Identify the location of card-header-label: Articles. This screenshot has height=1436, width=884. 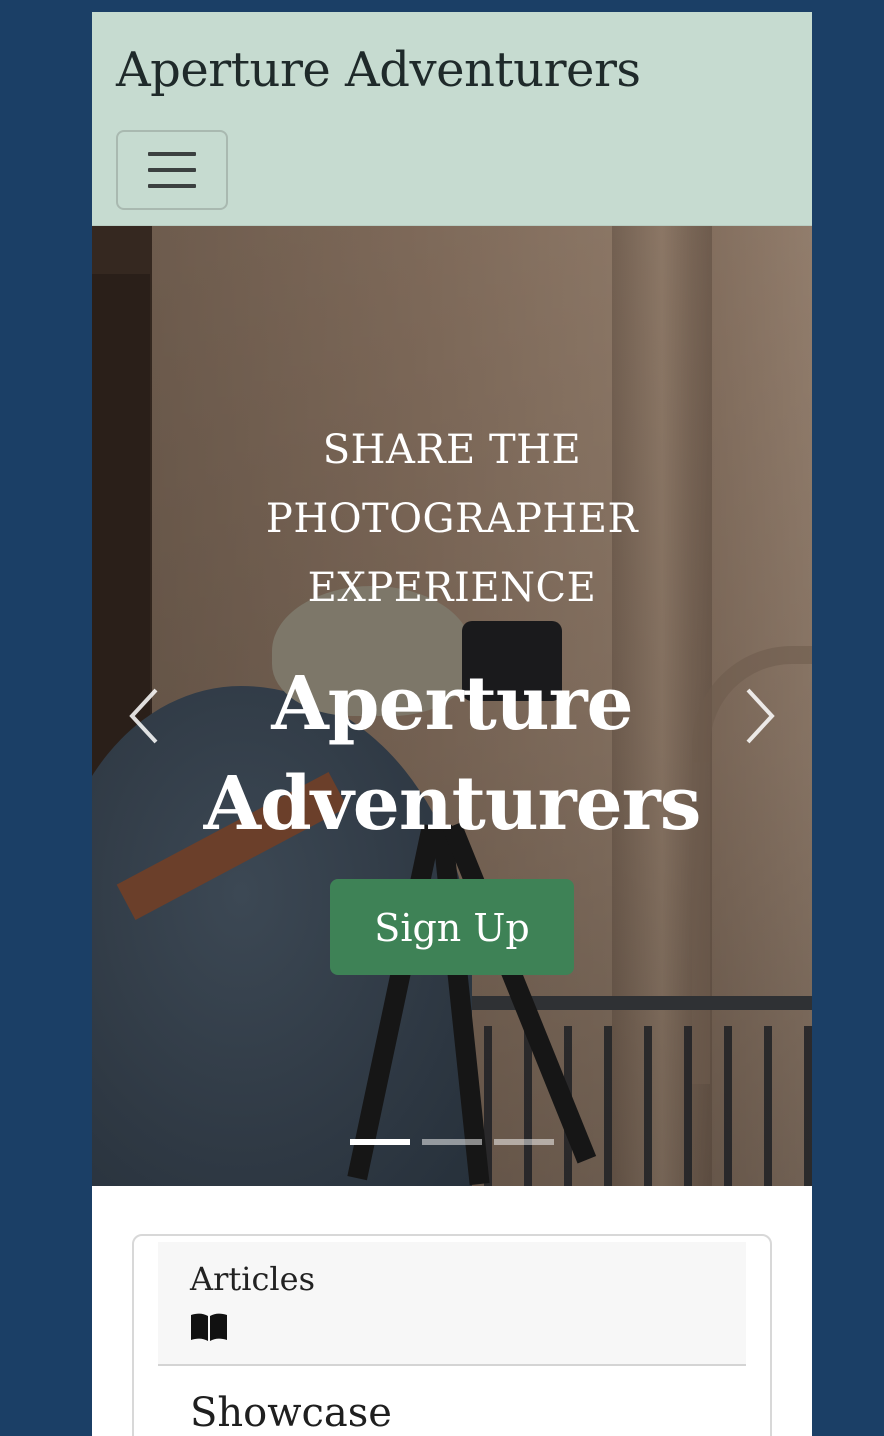
(253, 1279).